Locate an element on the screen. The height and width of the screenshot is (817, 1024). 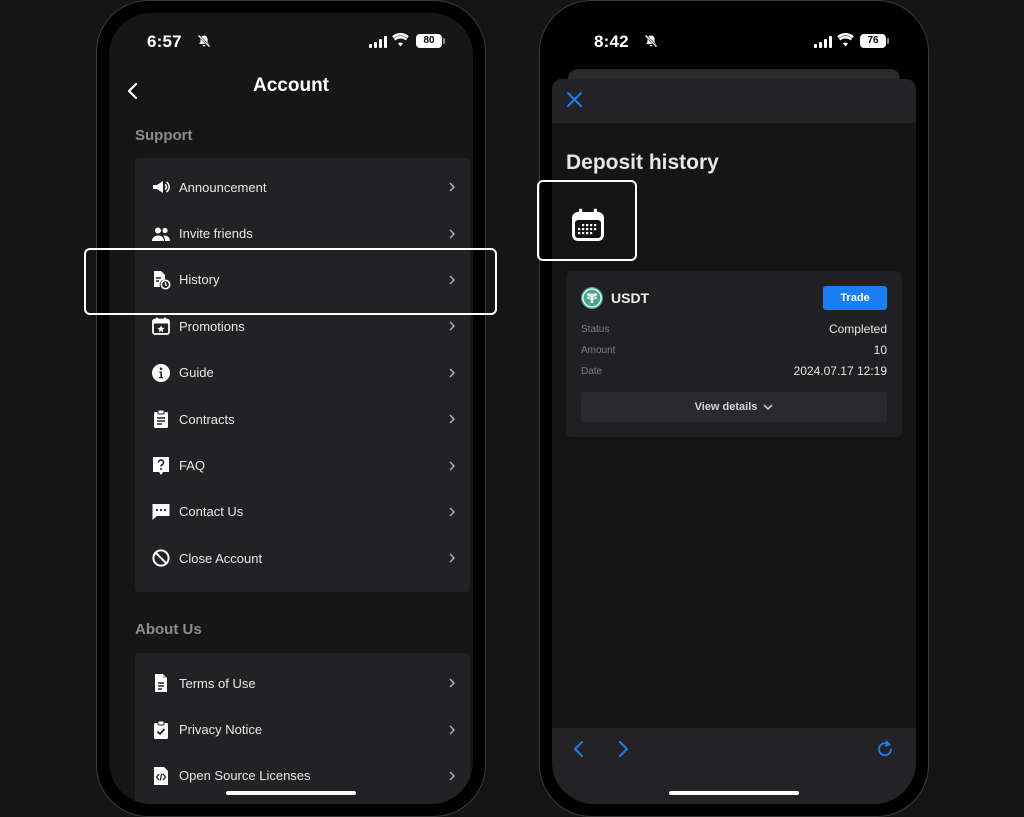
question-icon is located at coordinates (161, 465).